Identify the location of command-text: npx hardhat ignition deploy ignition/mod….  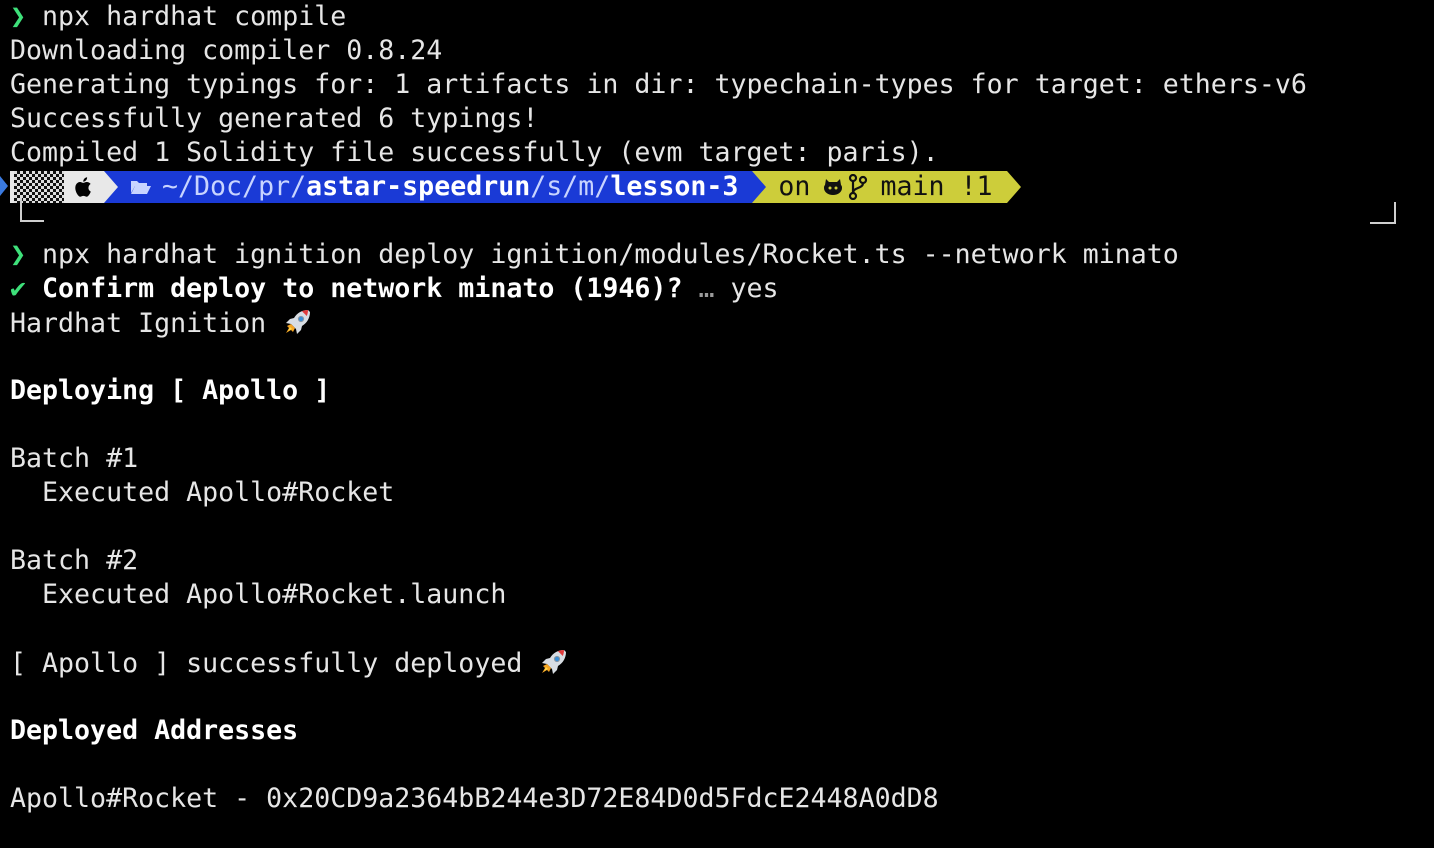
(610, 254).